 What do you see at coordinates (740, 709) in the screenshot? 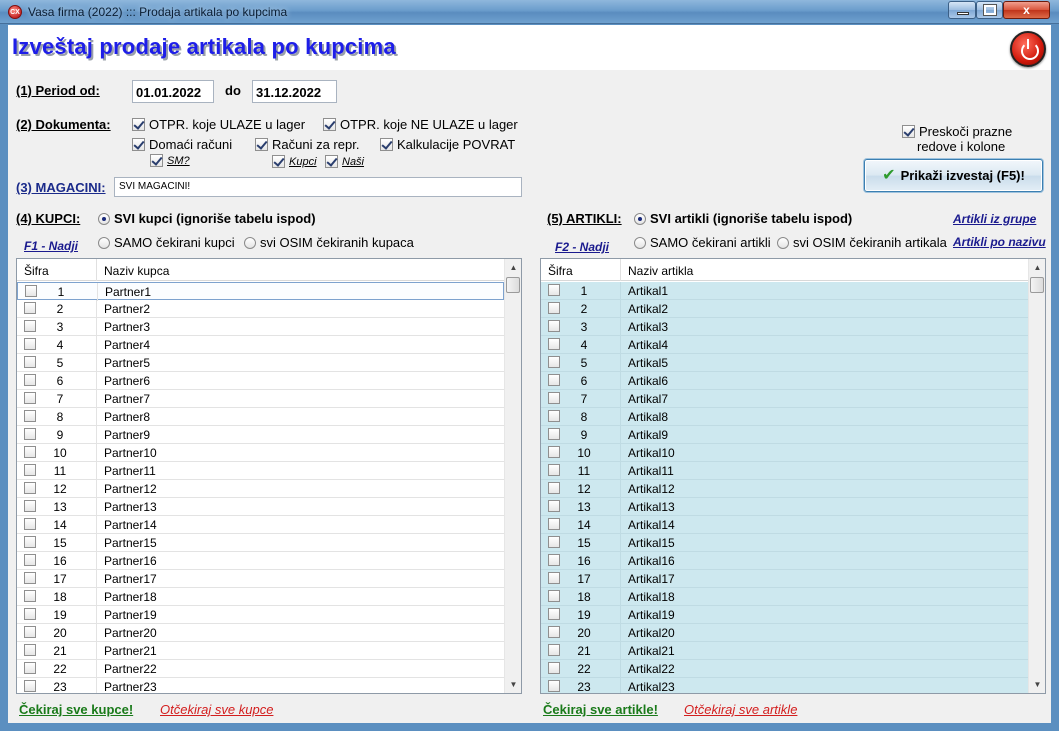
I see `uncheck-all-articles-link: Otčekiraj sve artikle` at bounding box center [740, 709].